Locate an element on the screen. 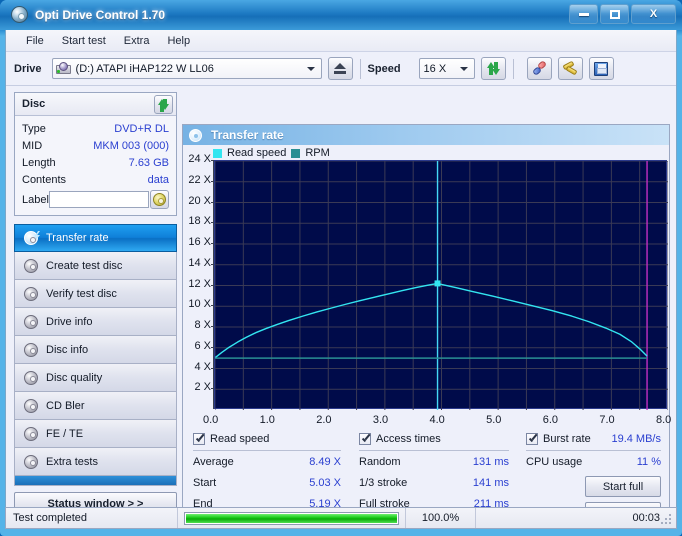  x-axis-tick-label: 6.0 is located at coordinates (550, 420).